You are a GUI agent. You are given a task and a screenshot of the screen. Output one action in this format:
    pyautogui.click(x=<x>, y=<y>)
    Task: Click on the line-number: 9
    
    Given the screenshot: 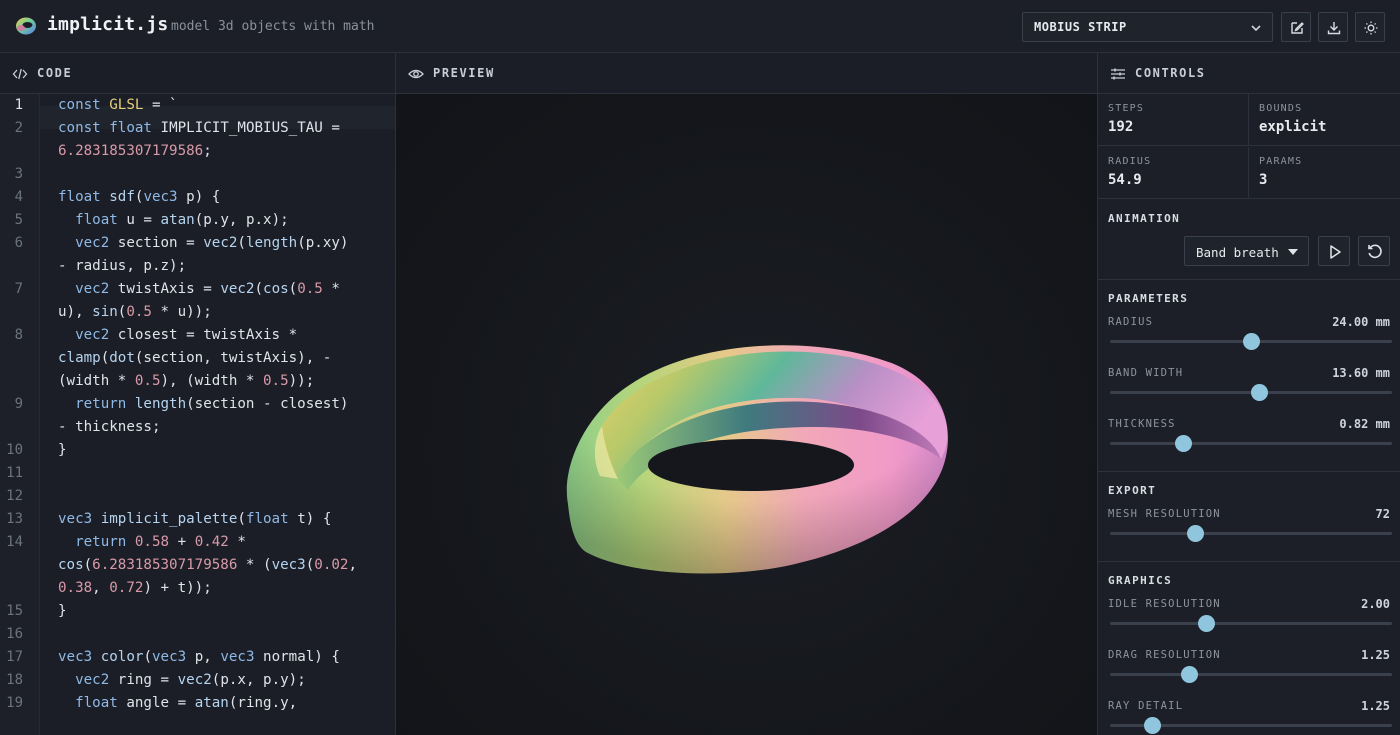 What is the action you would take?
    pyautogui.click(x=18, y=404)
    